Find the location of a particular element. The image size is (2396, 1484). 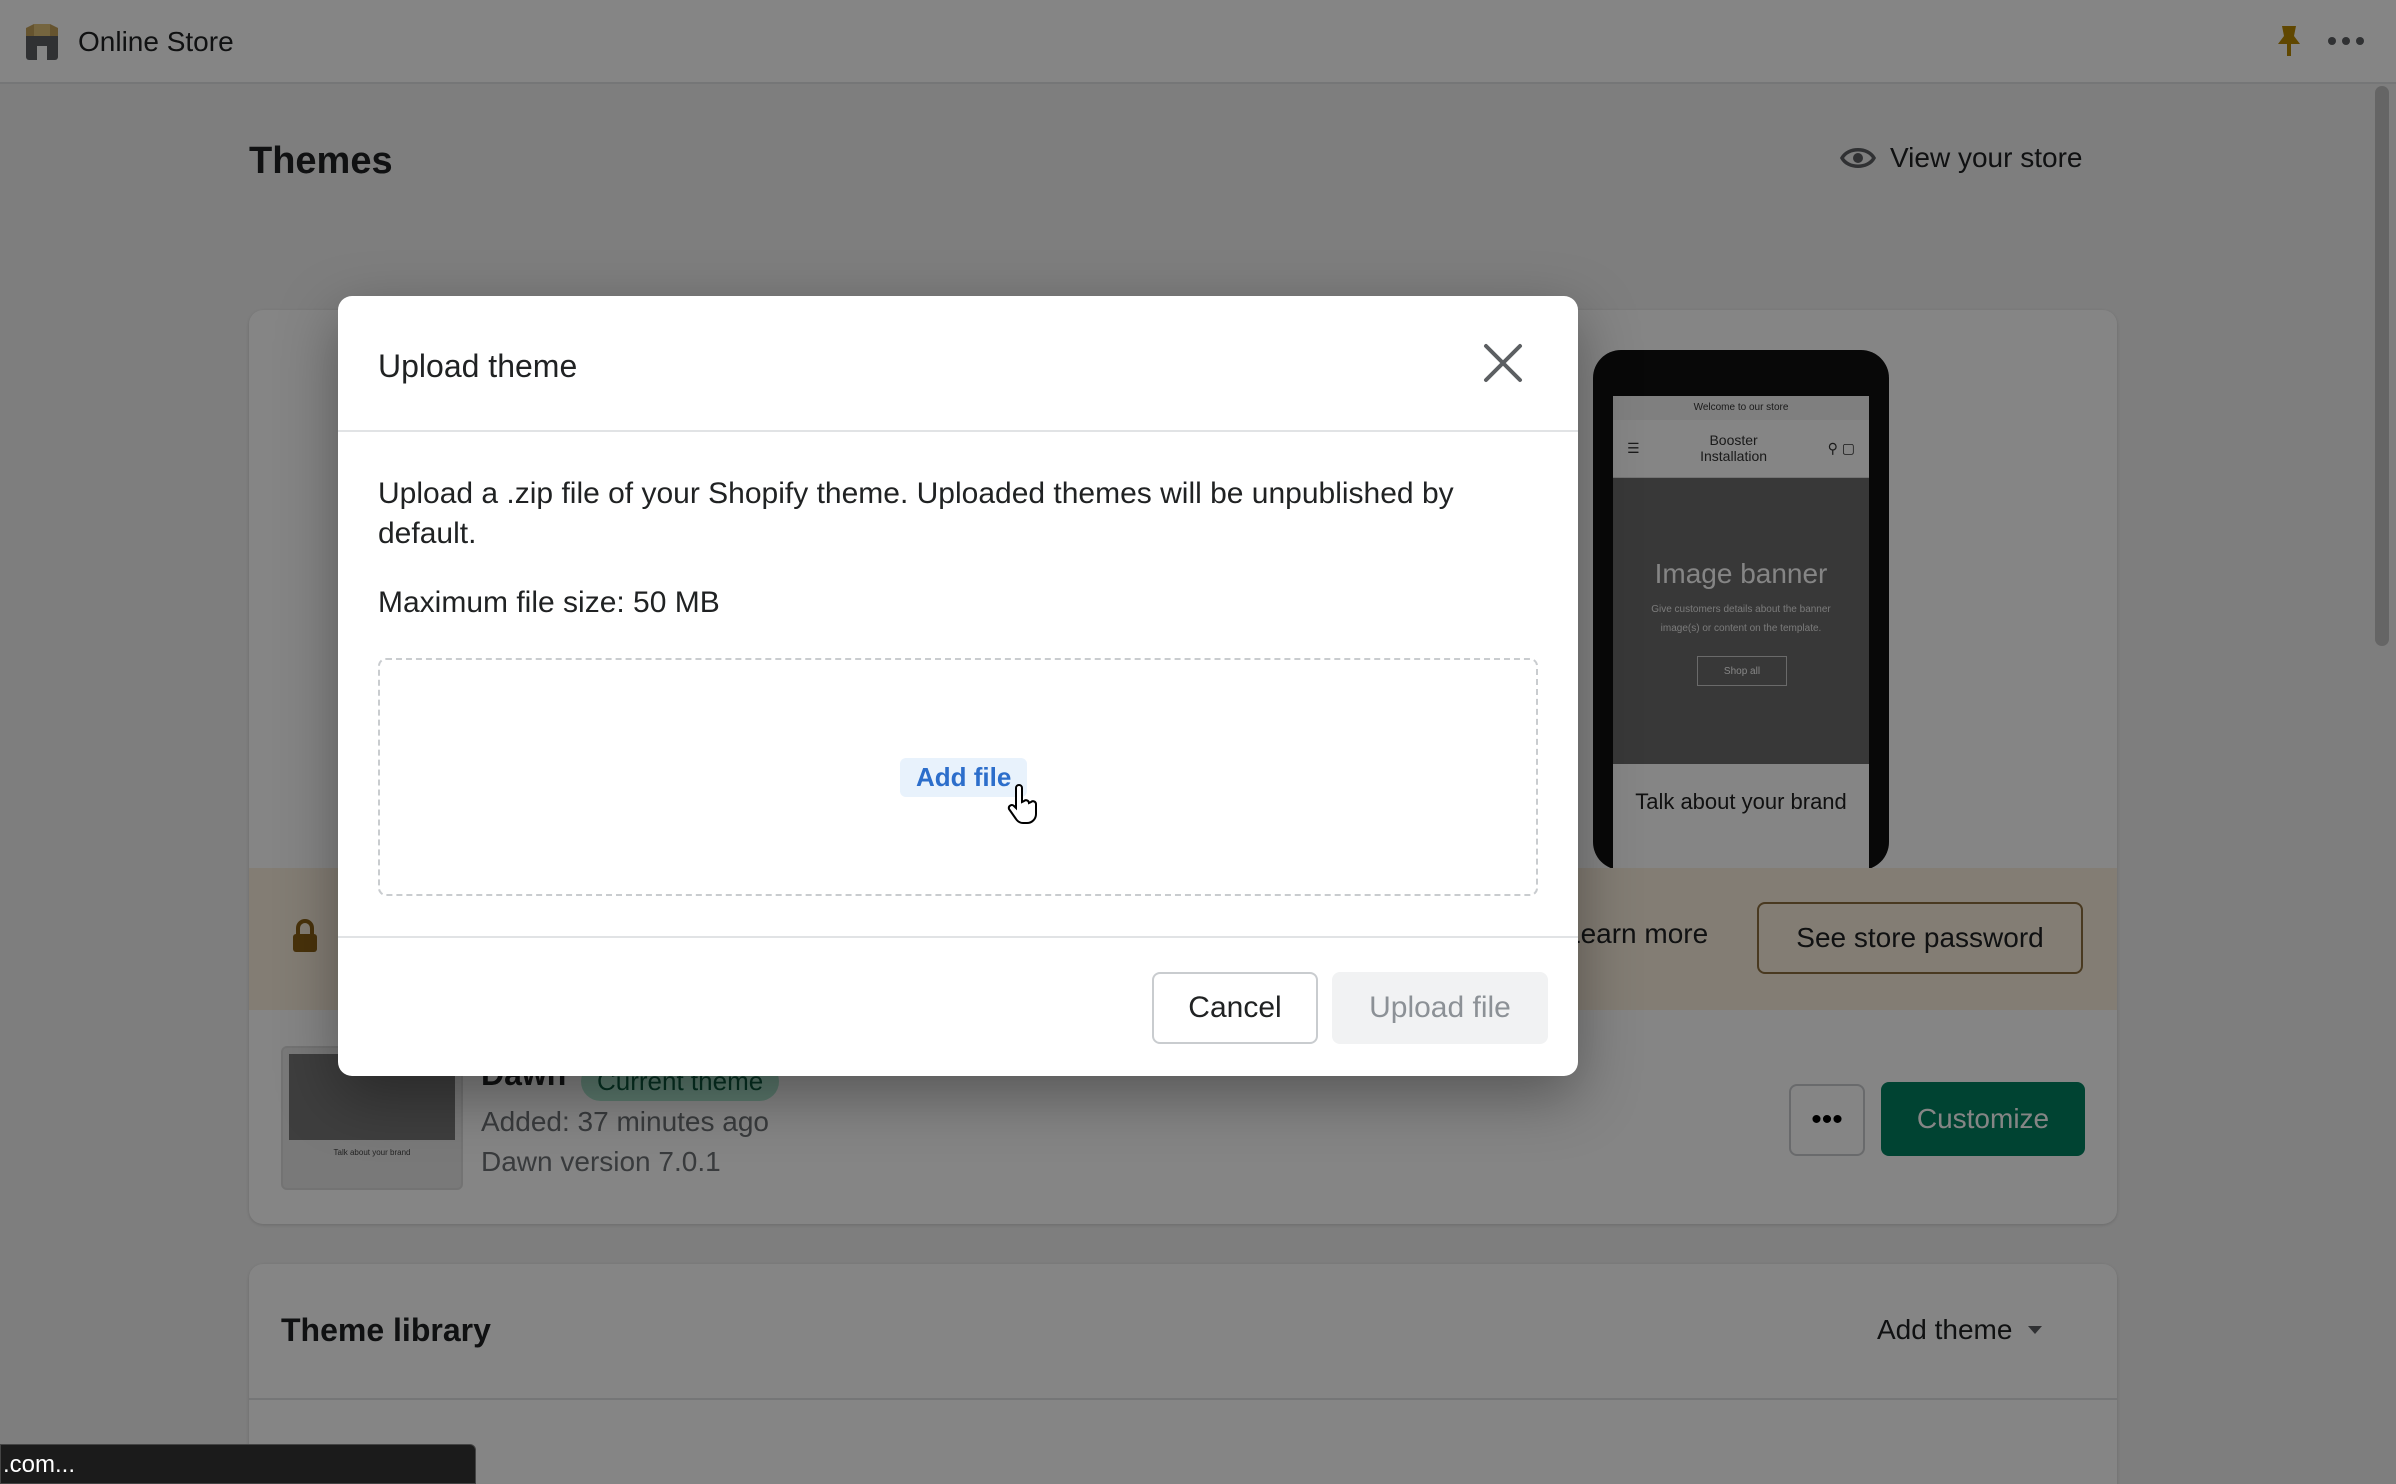

cancel-button: Cancel is located at coordinates (1235, 1008).